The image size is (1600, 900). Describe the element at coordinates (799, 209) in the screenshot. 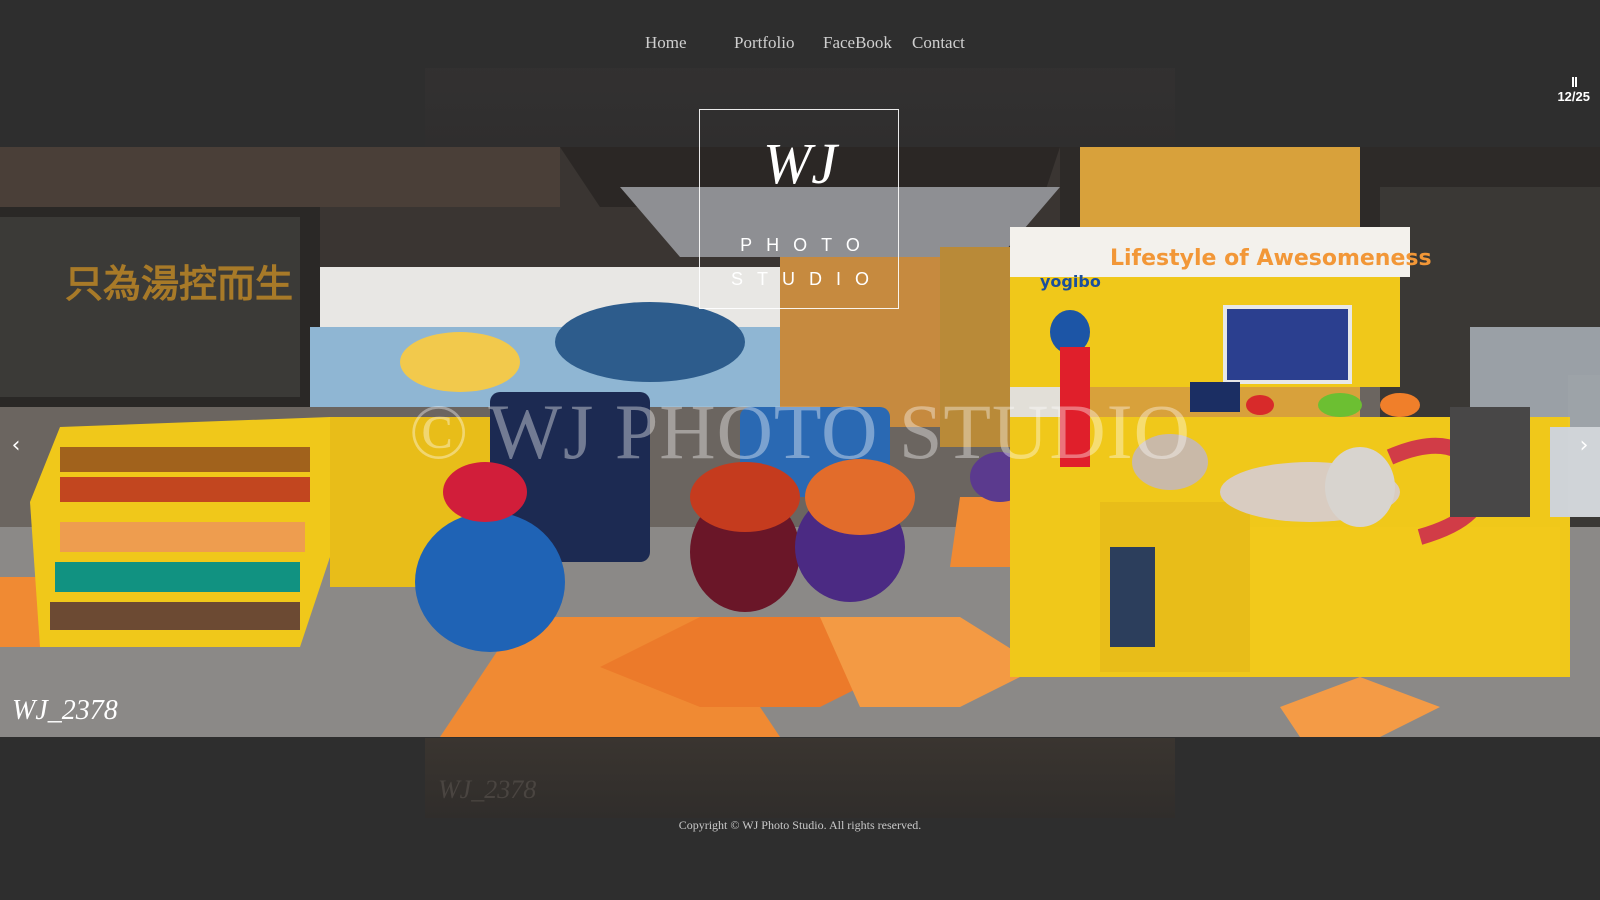

I see `studio-logo: WJ PHOTO STUDIO` at that location.